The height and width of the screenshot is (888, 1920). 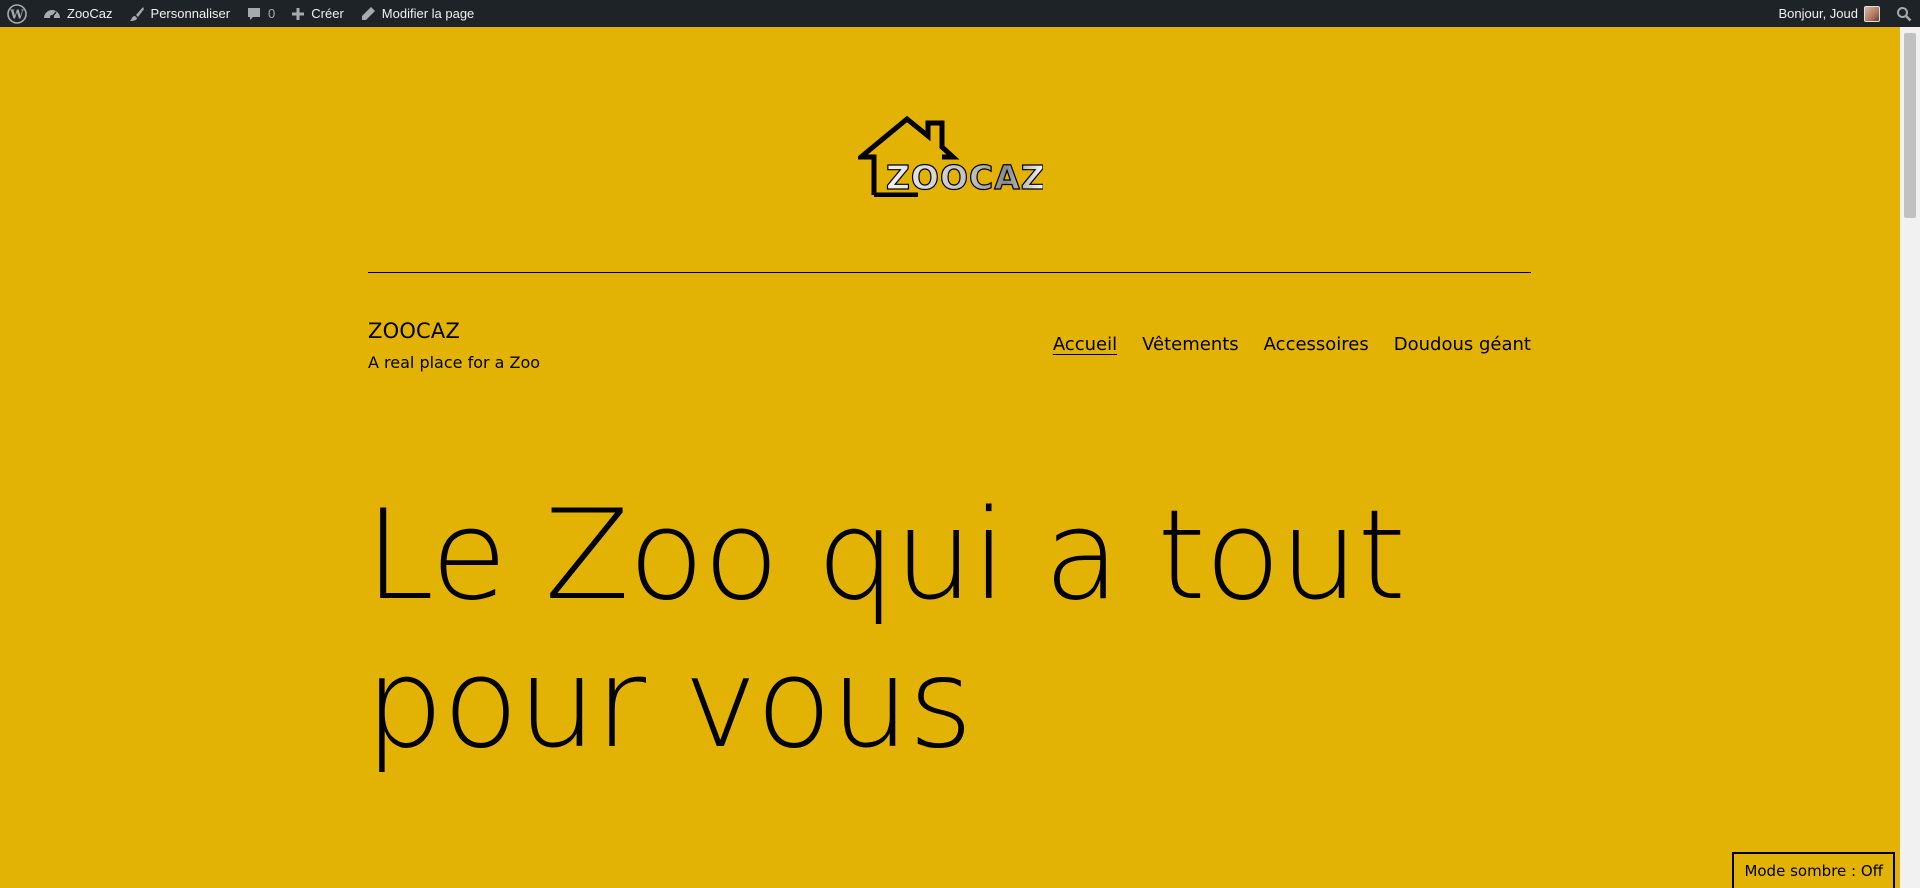 I want to click on paintbrush-icon, so click(x=137, y=14).